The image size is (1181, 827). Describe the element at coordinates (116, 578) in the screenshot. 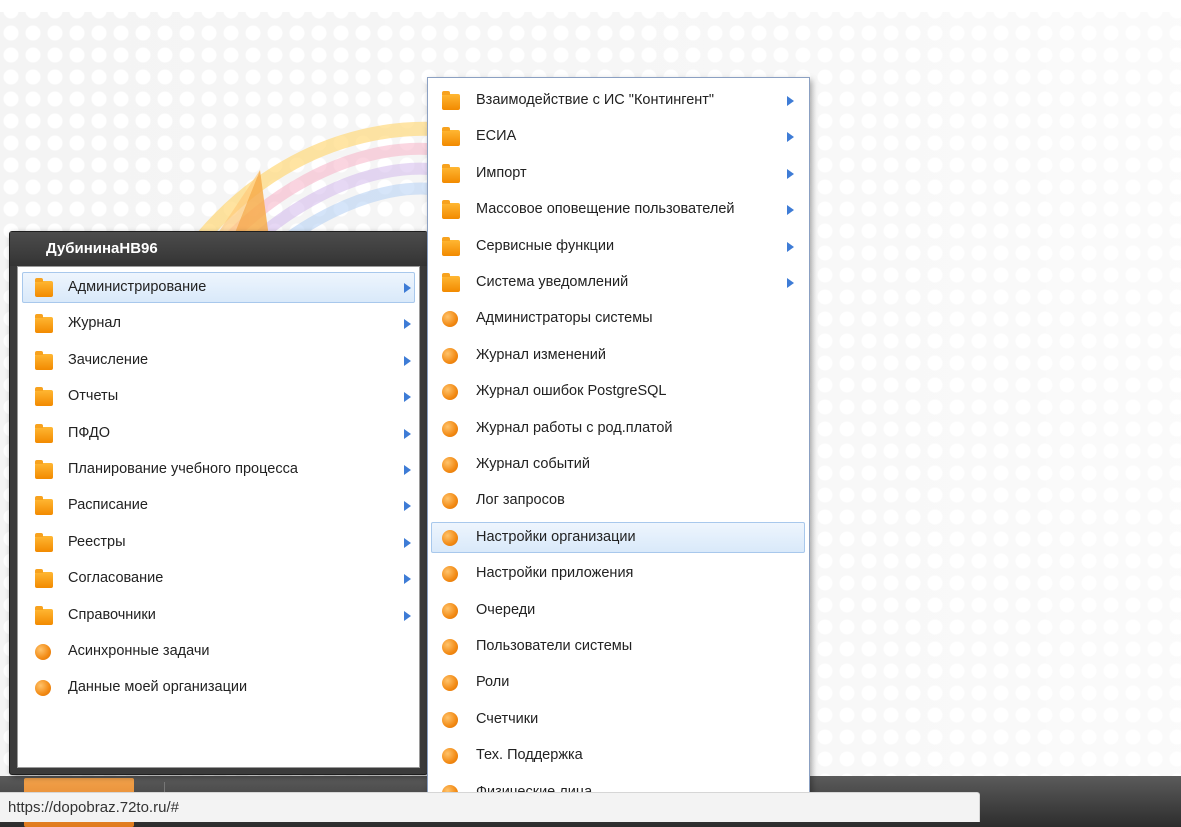

I see `menu-item-label: Согласование` at that location.